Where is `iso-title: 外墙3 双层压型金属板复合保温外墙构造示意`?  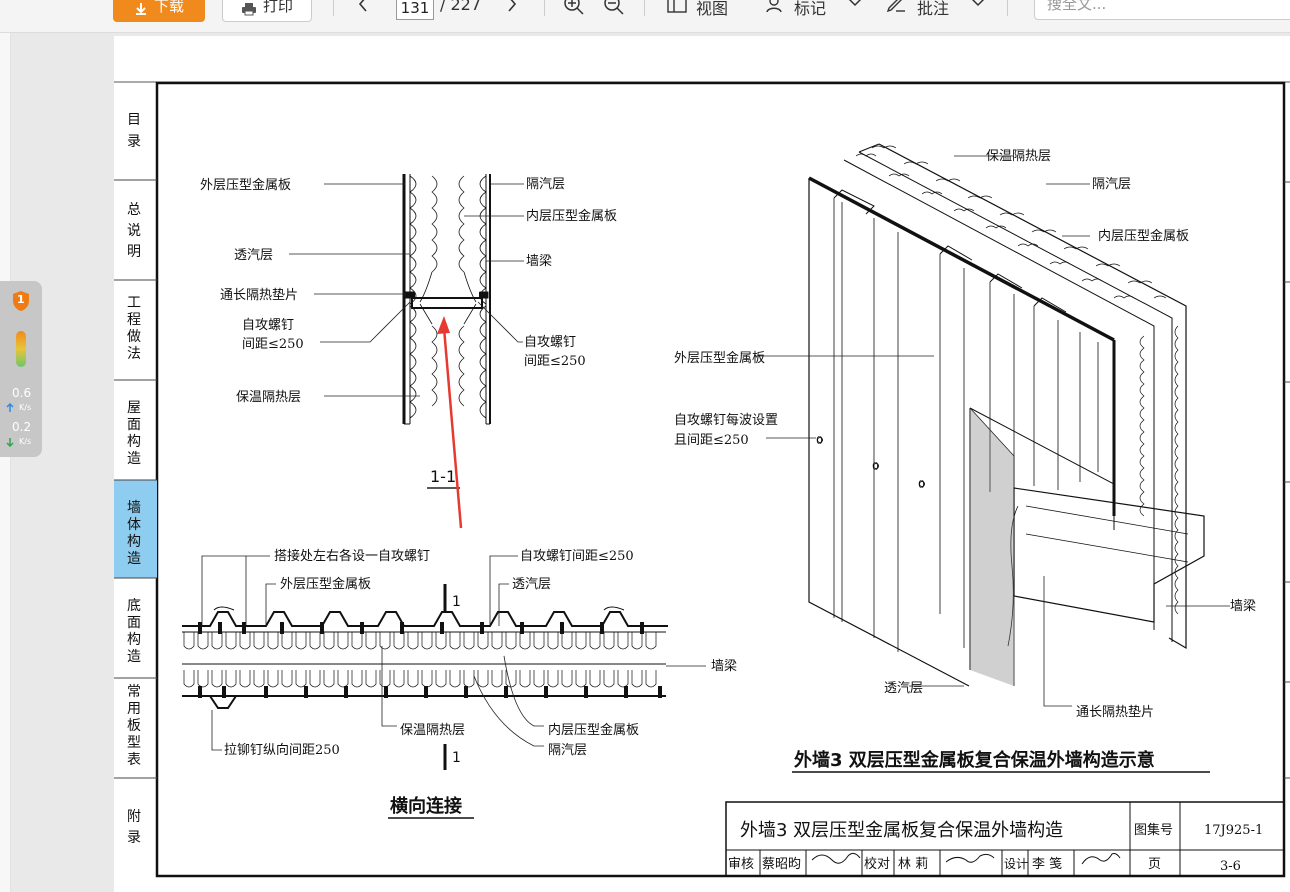
iso-title: 外墙3 双层压型金属板复合保温外墙构造示意 is located at coordinates (974, 760).